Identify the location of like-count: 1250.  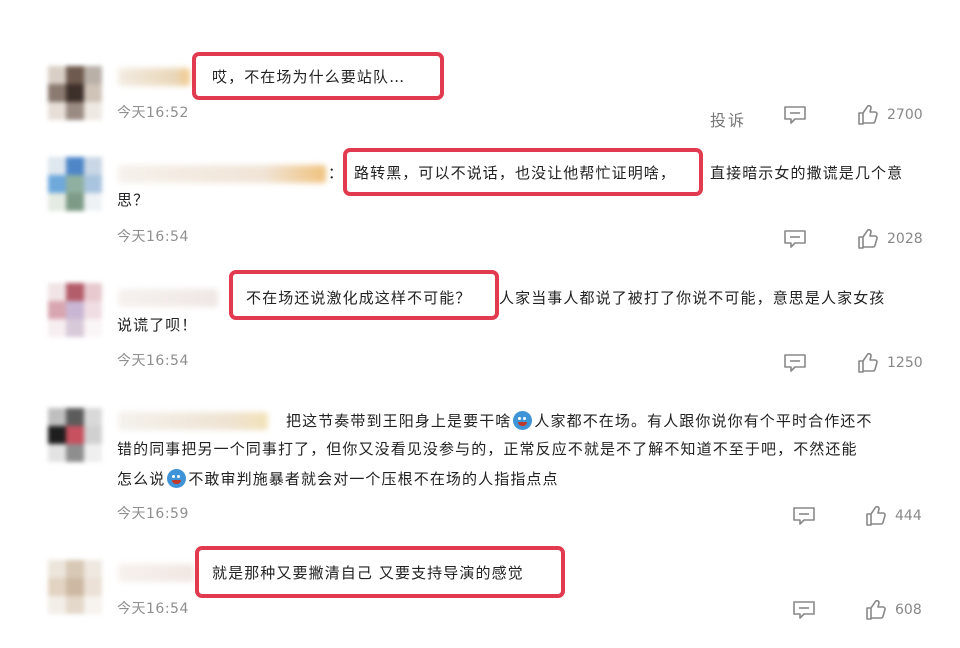
(905, 363).